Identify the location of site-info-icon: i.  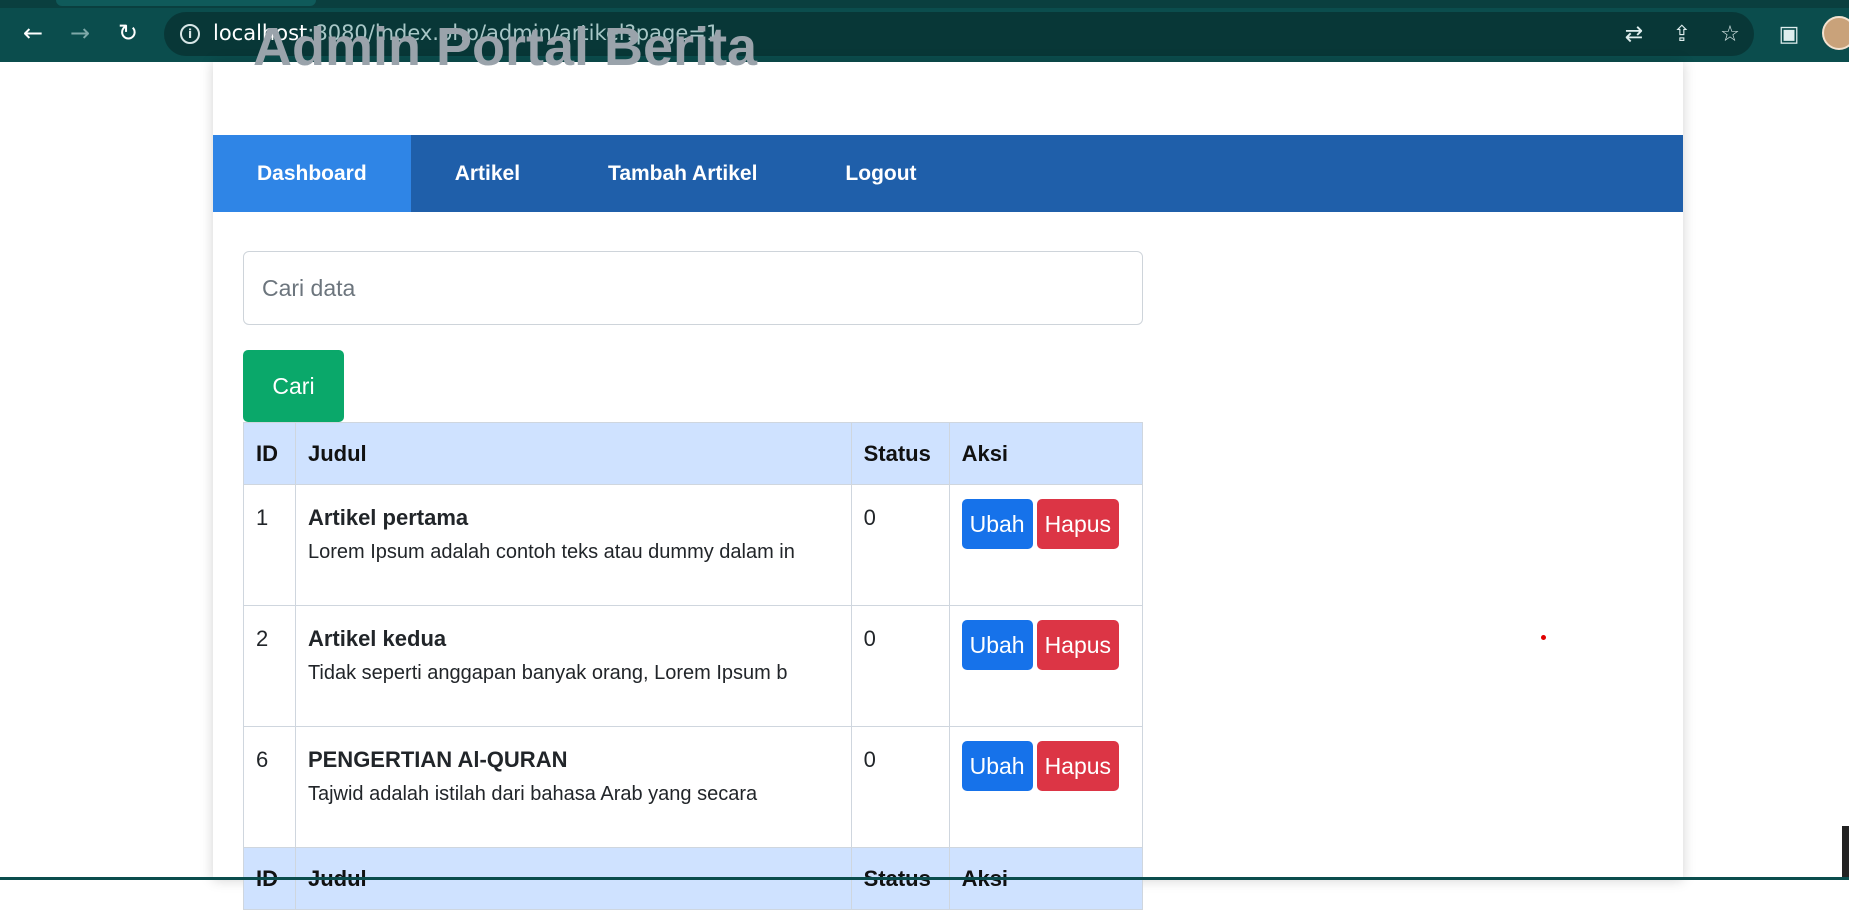
(190, 34).